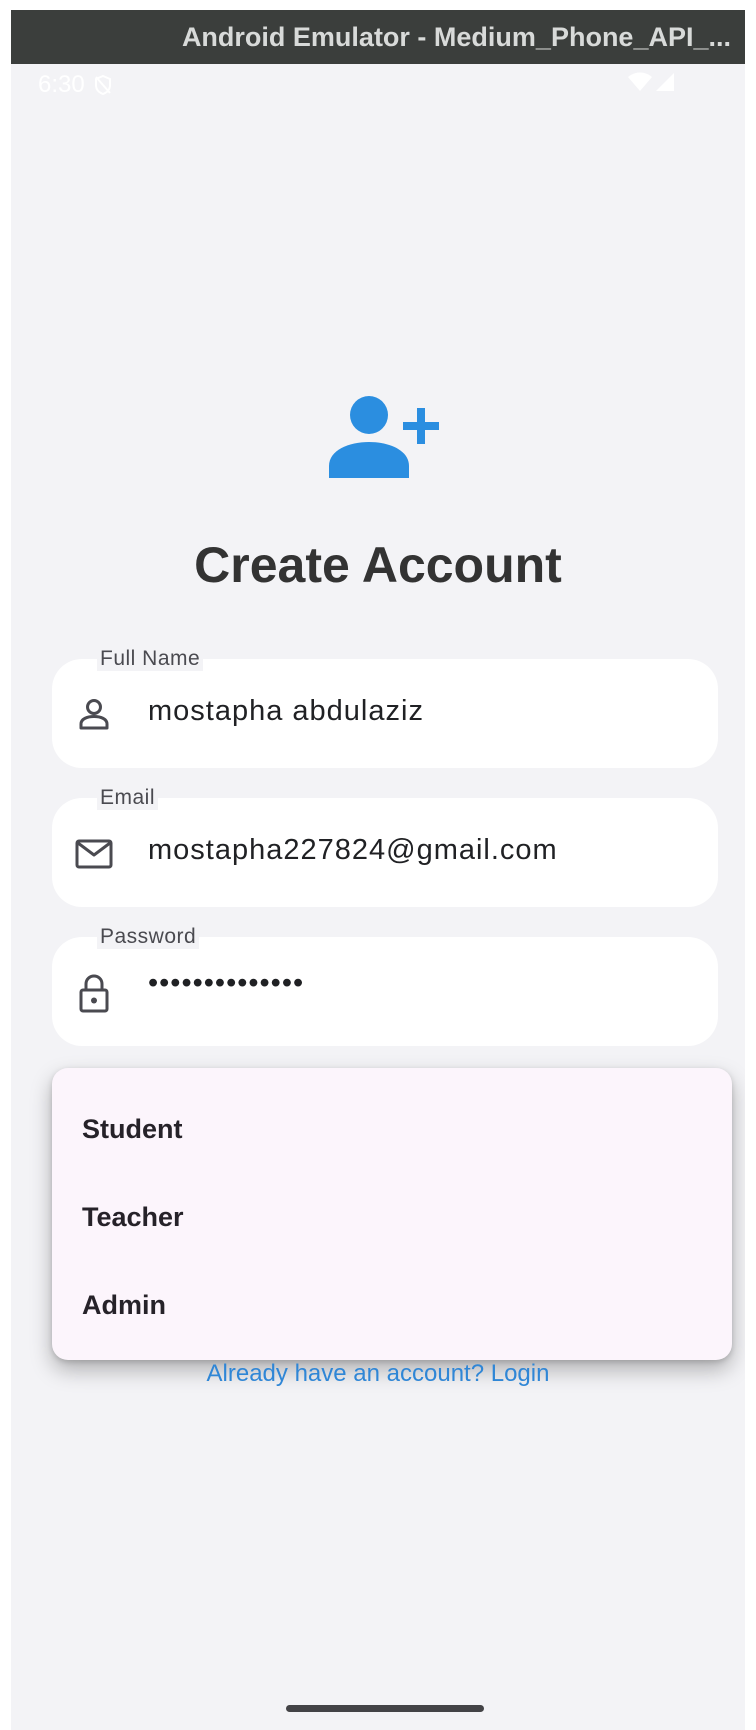  Describe the element at coordinates (378, 85) in the screenshot. I see `status-bar: 6:30` at that location.